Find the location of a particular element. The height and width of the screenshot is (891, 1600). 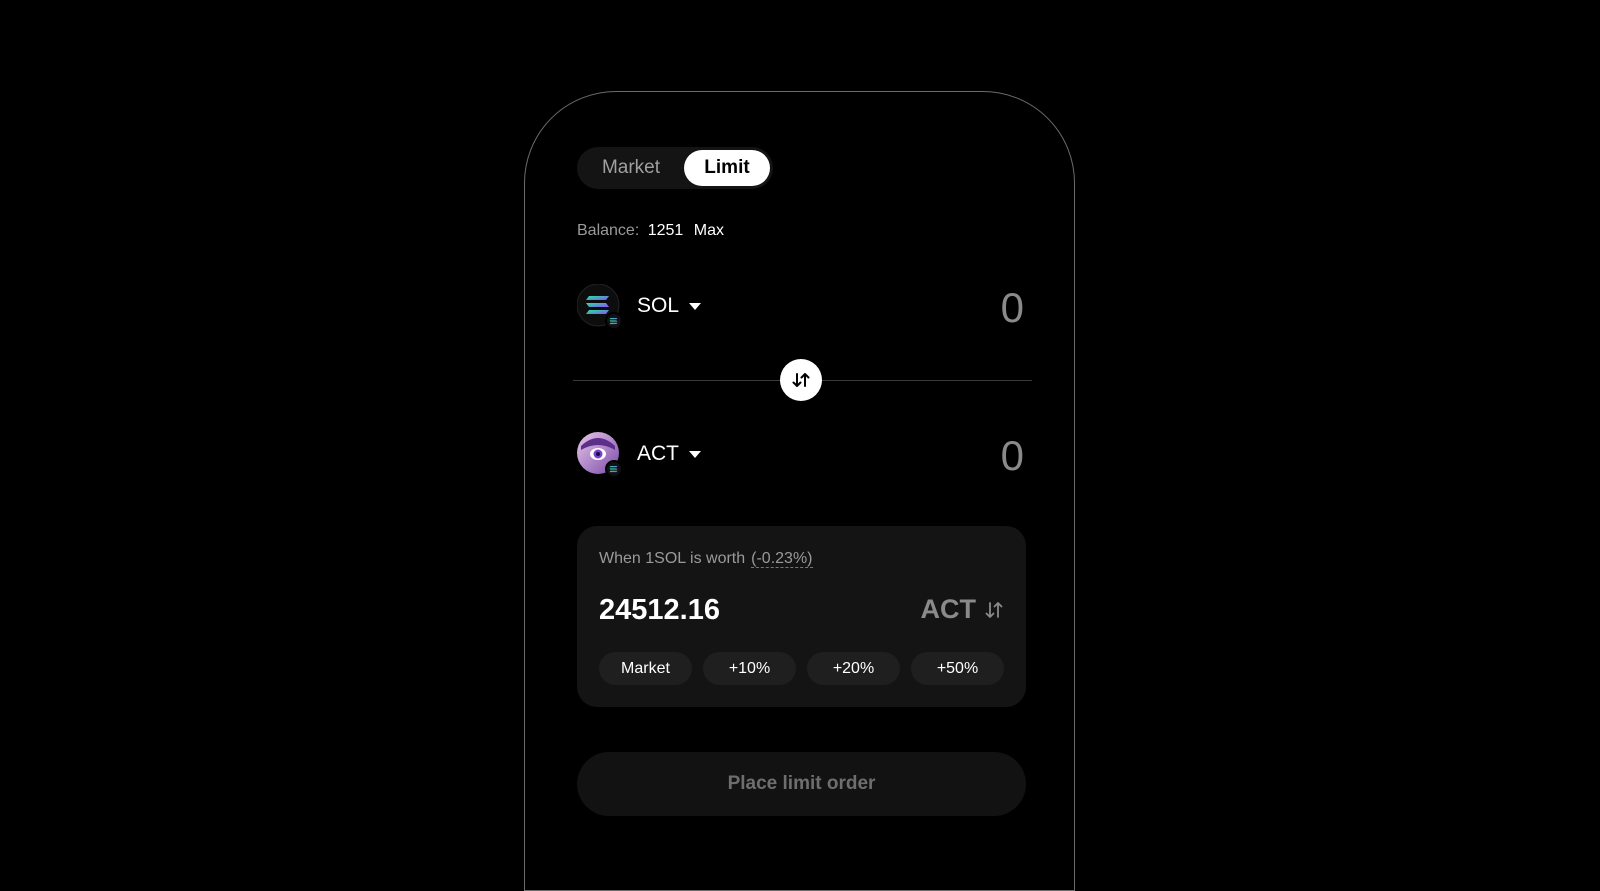

solana-logo-icon is located at coordinates (599, 306).